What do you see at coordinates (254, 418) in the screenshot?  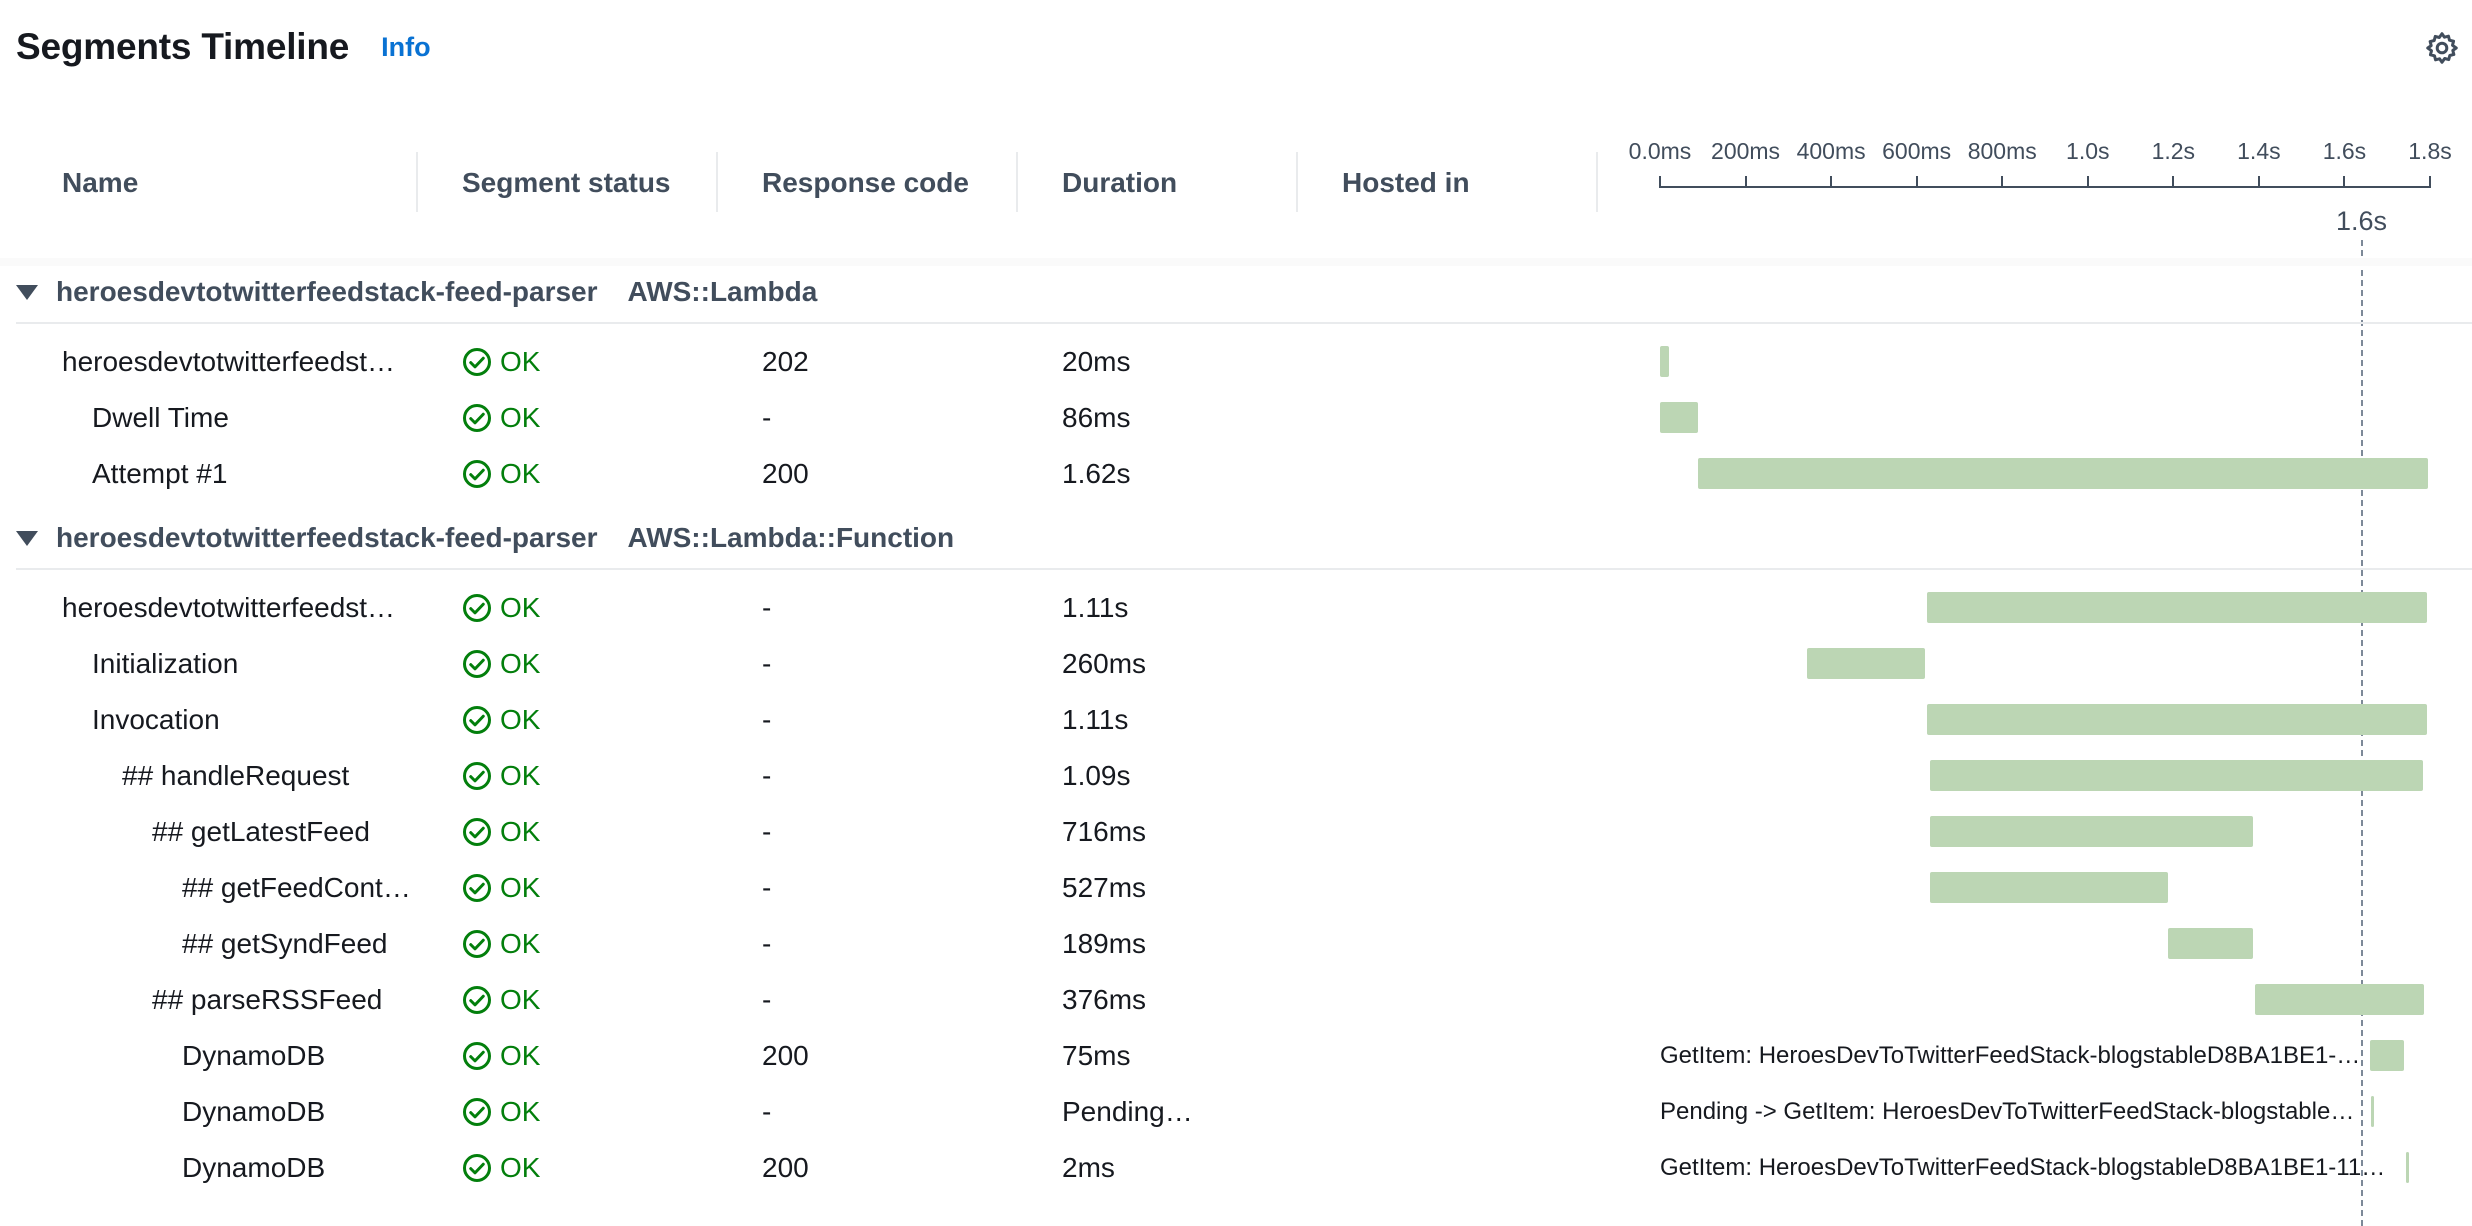 I see `segment-name: Dwell Time` at bounding box center [254, 418].